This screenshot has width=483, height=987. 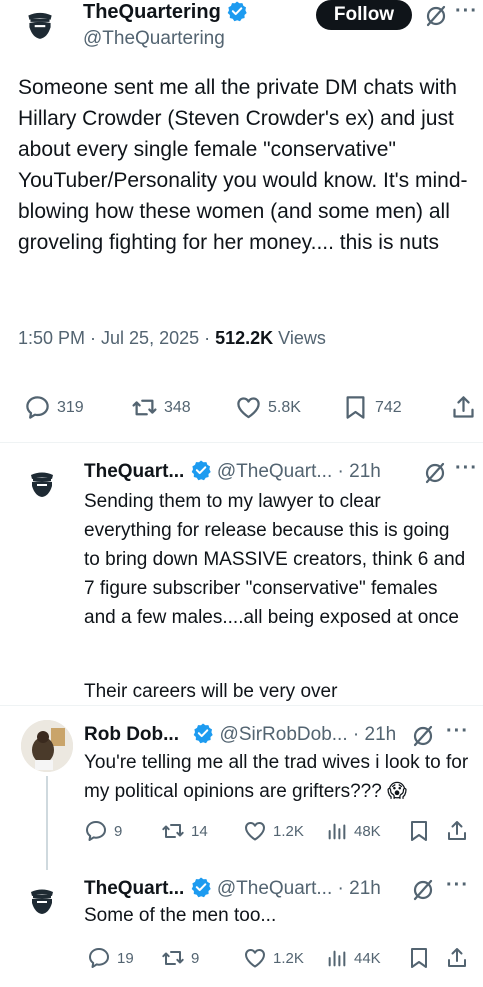 What do you see at coordinates (54, 407) in the screenshot?
I see `reply-button: 319` at bounding box center [54, 407].